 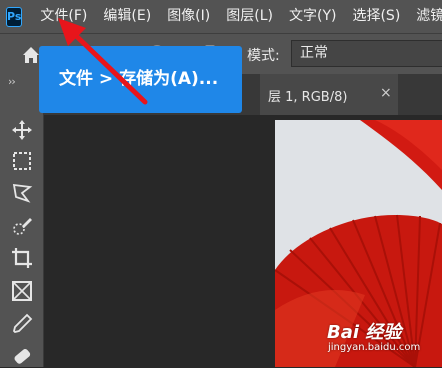 What do you see at coordinates (188, 16) in the screenshot?
I see `menu-image: 图像(I)` at bounding box center [188, 16].